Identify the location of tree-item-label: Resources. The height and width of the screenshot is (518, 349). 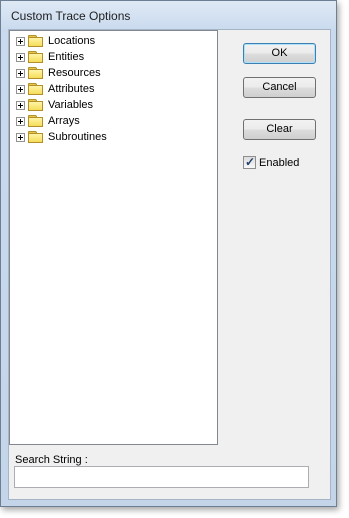
(74, 73).